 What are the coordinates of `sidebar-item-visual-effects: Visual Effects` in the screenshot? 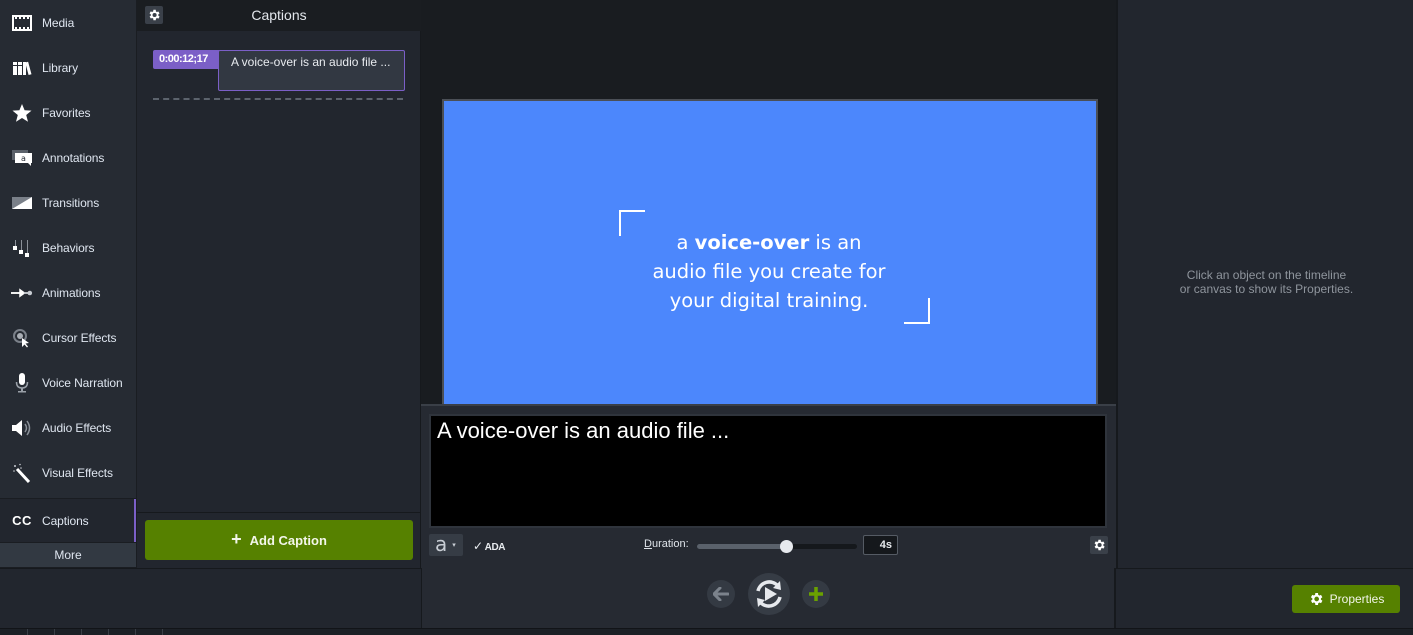 It's located at (68, 472).